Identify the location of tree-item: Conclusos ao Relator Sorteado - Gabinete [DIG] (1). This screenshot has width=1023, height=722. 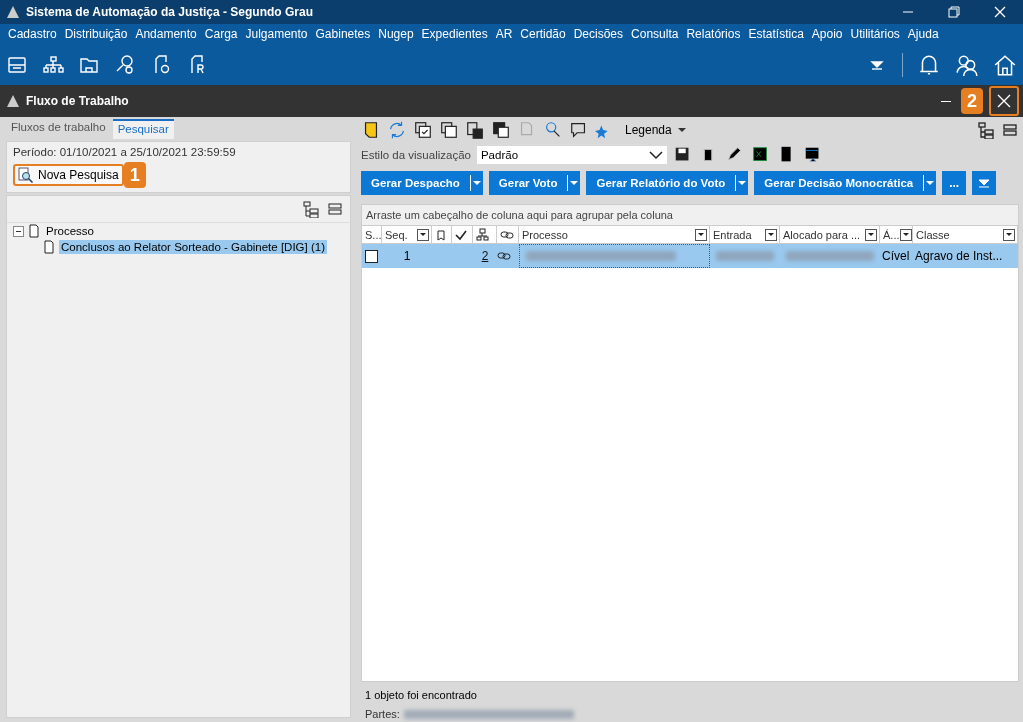
(193, 247).